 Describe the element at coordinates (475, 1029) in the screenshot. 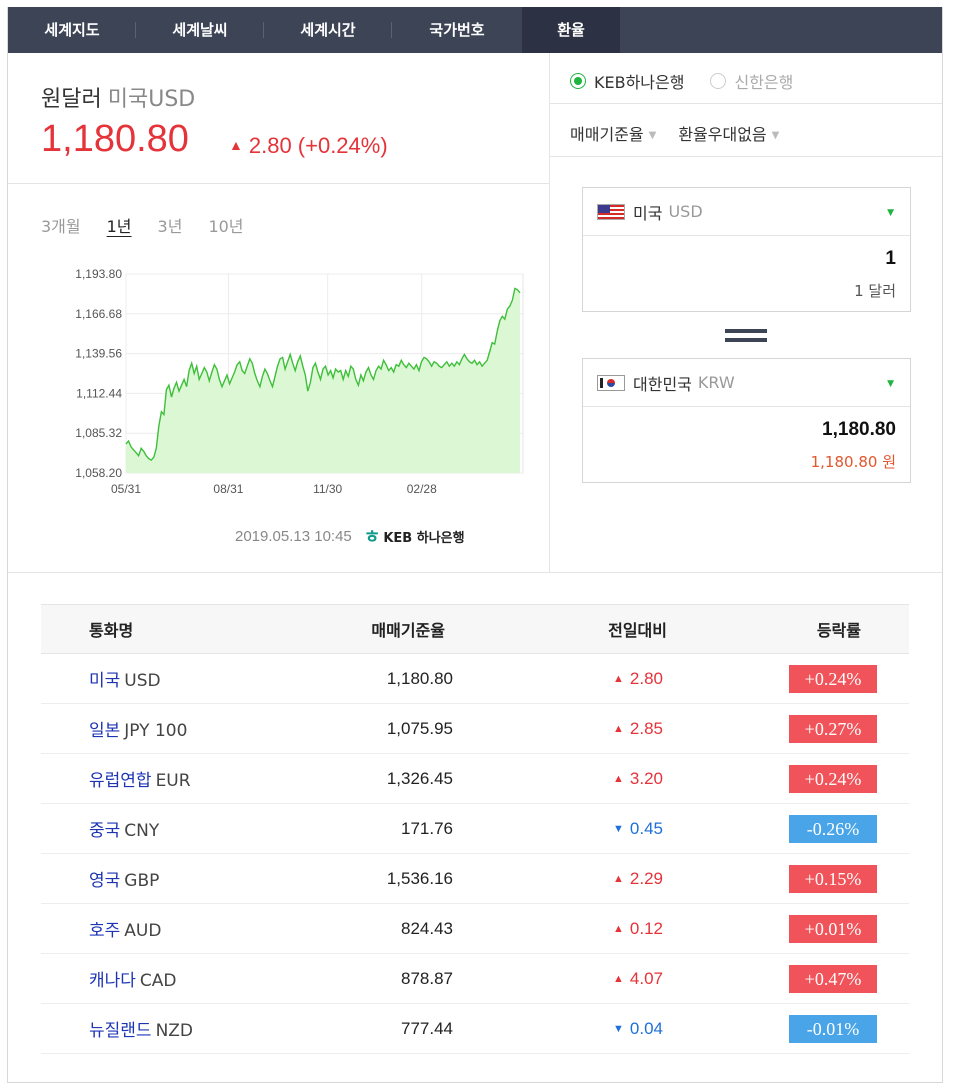

I see `table-row: 뉴질랜드 NZD 777.44 ▼ 0.04 -0.01%` at that location.